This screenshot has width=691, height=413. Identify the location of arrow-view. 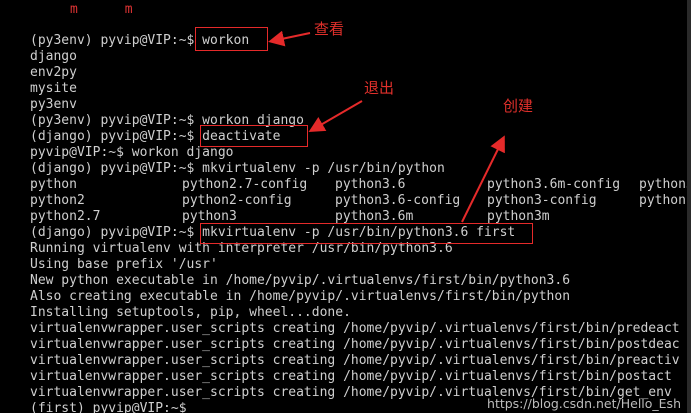
(289, 38).